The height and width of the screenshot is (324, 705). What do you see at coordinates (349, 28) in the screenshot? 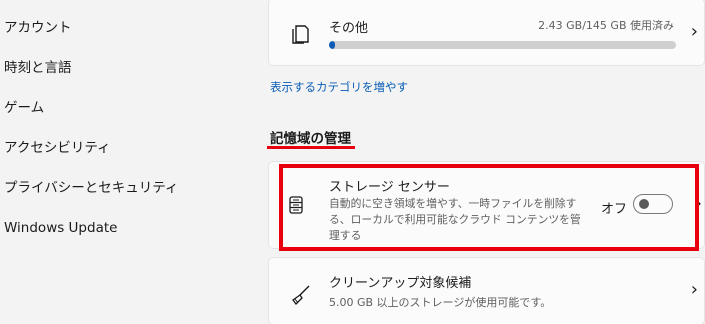
I see `other-title: その他` at bounding box center [349, 28].